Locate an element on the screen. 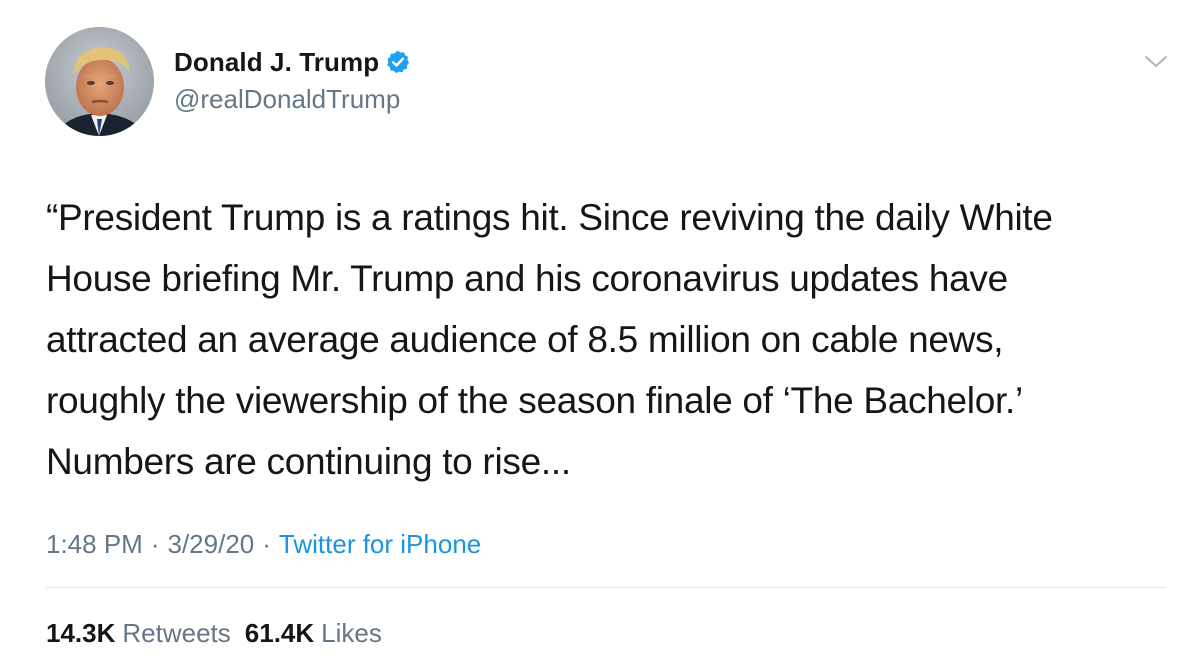 The height and width of the screenshot is (671, 1200). avatar is located at coordinates (99, 81).